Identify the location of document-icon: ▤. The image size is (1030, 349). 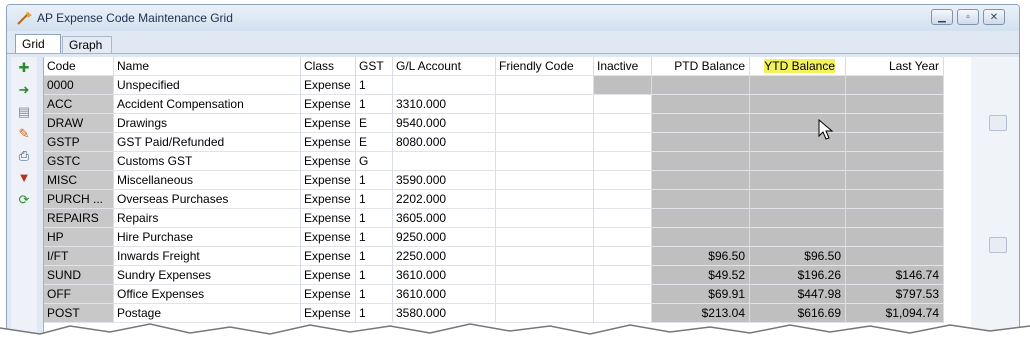
(24, 112).